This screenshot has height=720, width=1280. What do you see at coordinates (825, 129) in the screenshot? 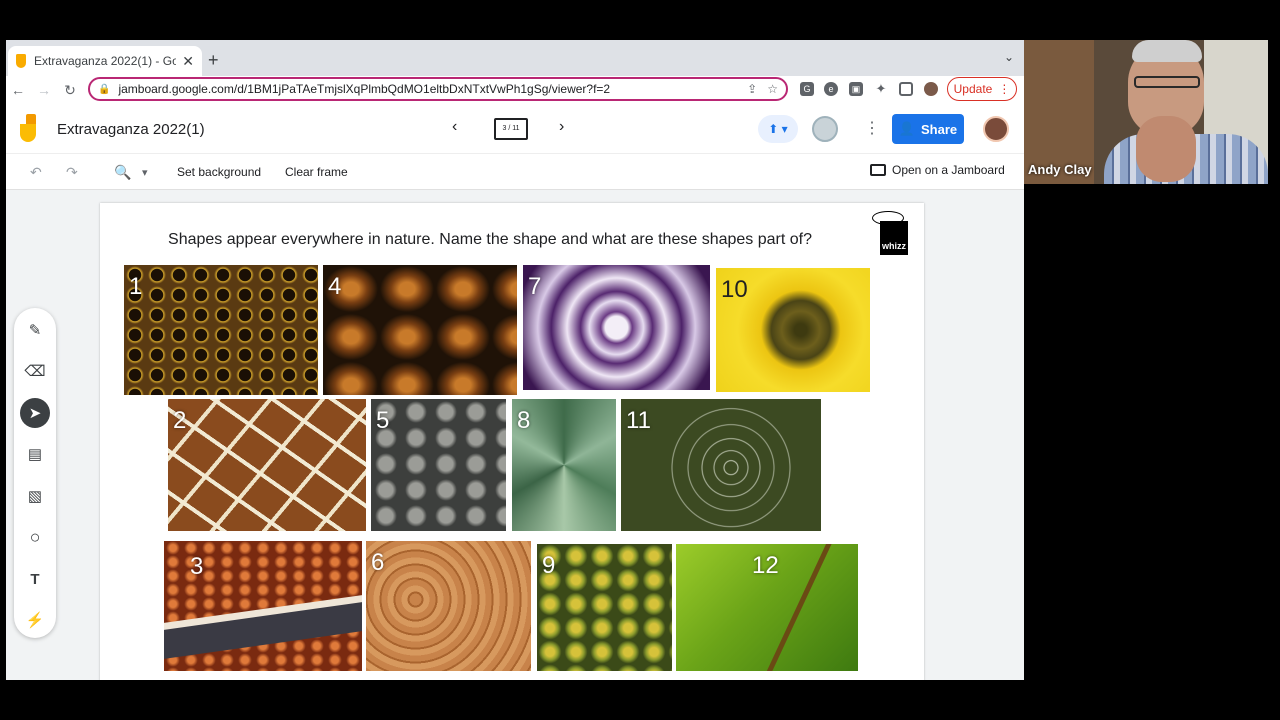
I see `viewer-avatar` at bounding box center [825, 129].